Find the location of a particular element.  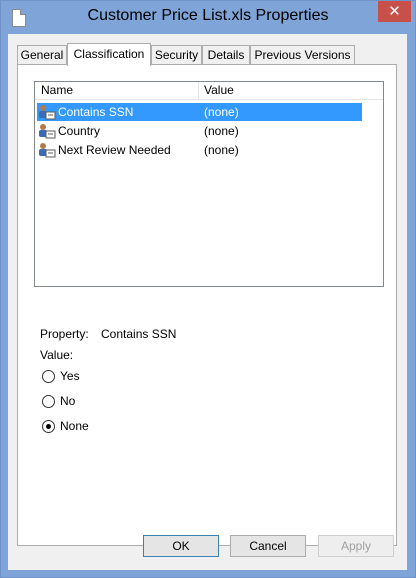

cancel-button: Cancel is located at coordinates (268, 546).